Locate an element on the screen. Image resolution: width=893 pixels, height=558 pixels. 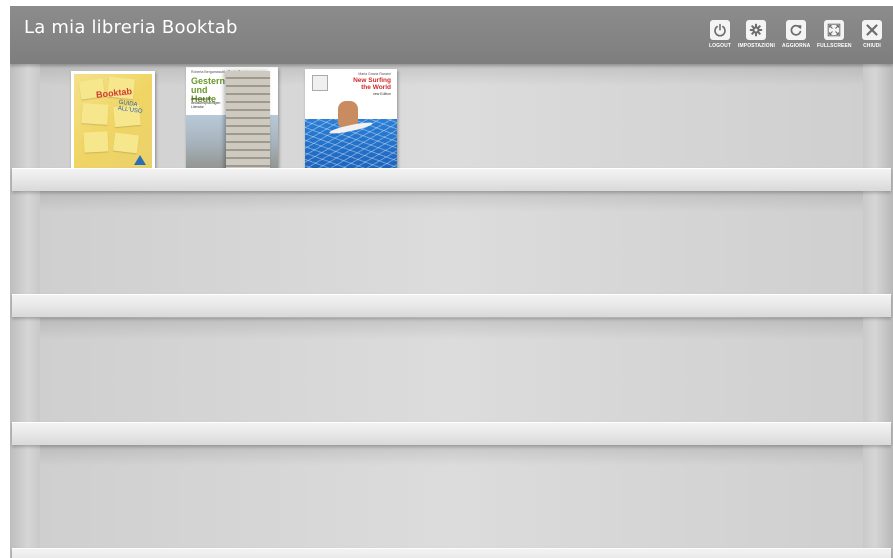
refresh-button: AGGIORNA is located at coordinates (796, 34).